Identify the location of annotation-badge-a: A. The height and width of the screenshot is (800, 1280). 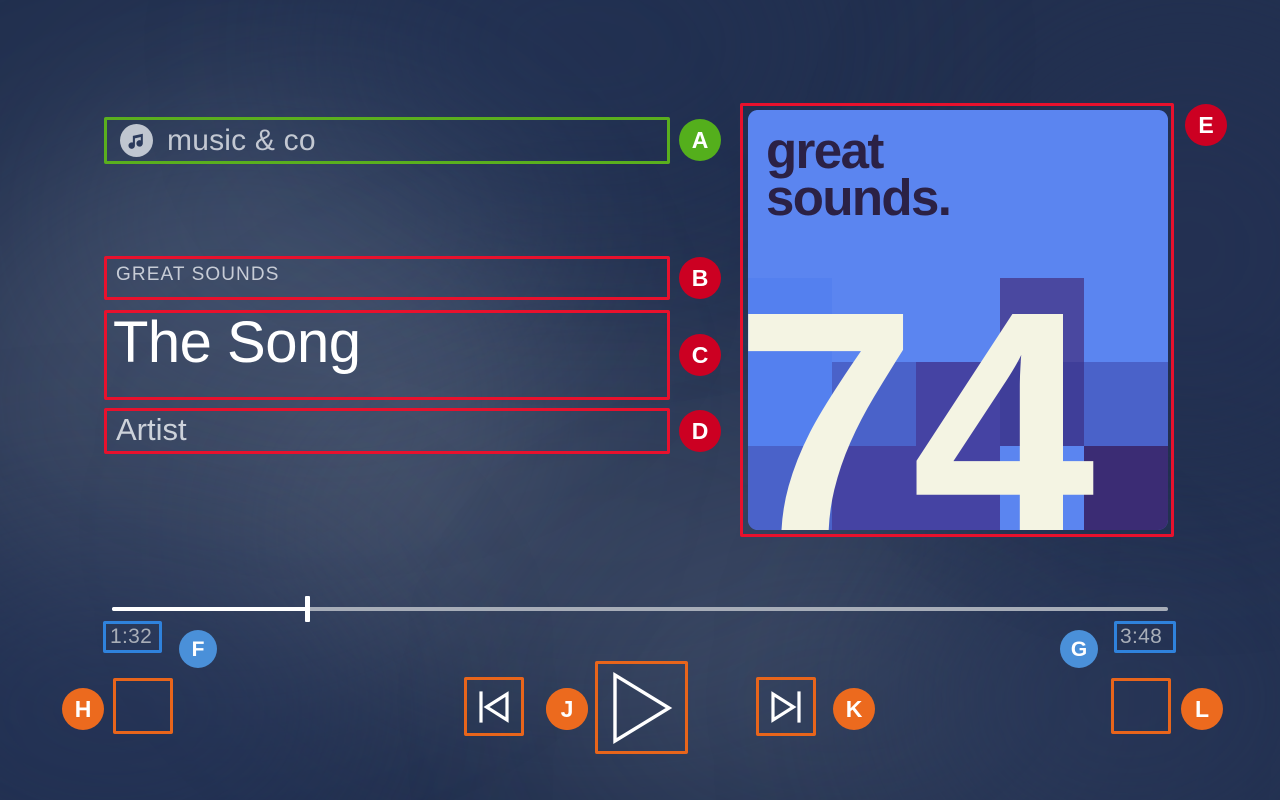
(700, 140).